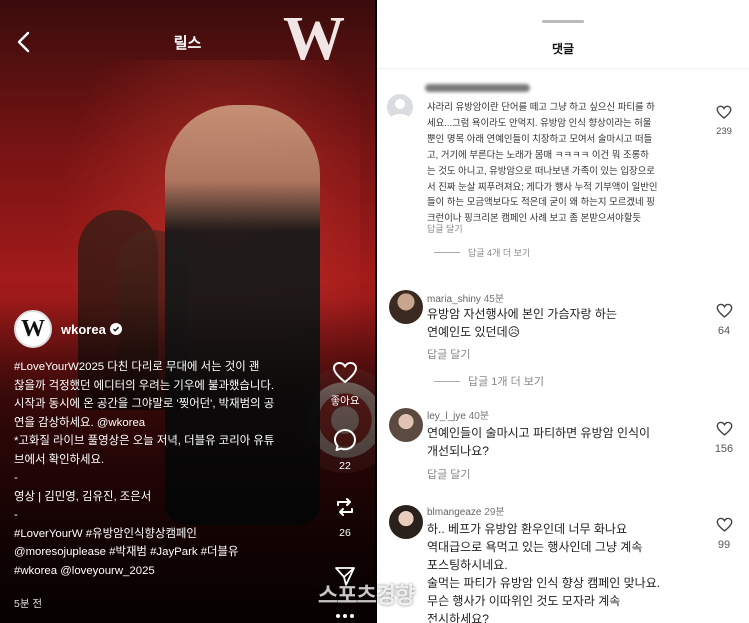  What do you see at coordinates (105, 533) in the screenshot?
I see `caption-line: #LoverYourW #유방암인식향상캠페인` at bounding box center [105, 533].